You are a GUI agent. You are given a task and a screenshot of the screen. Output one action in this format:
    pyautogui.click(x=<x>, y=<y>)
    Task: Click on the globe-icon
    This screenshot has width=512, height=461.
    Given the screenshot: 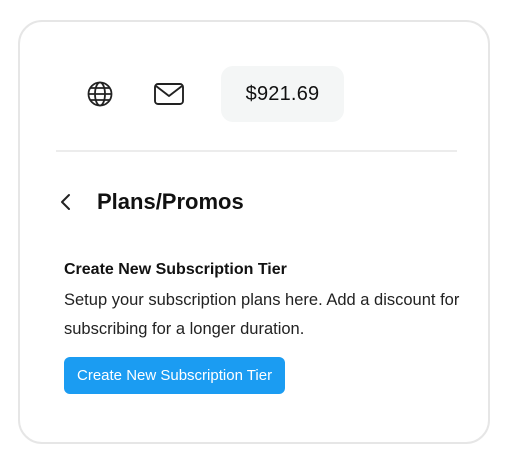 What is the action you would take?
    pyautogui.click(x=100, y=94)
    